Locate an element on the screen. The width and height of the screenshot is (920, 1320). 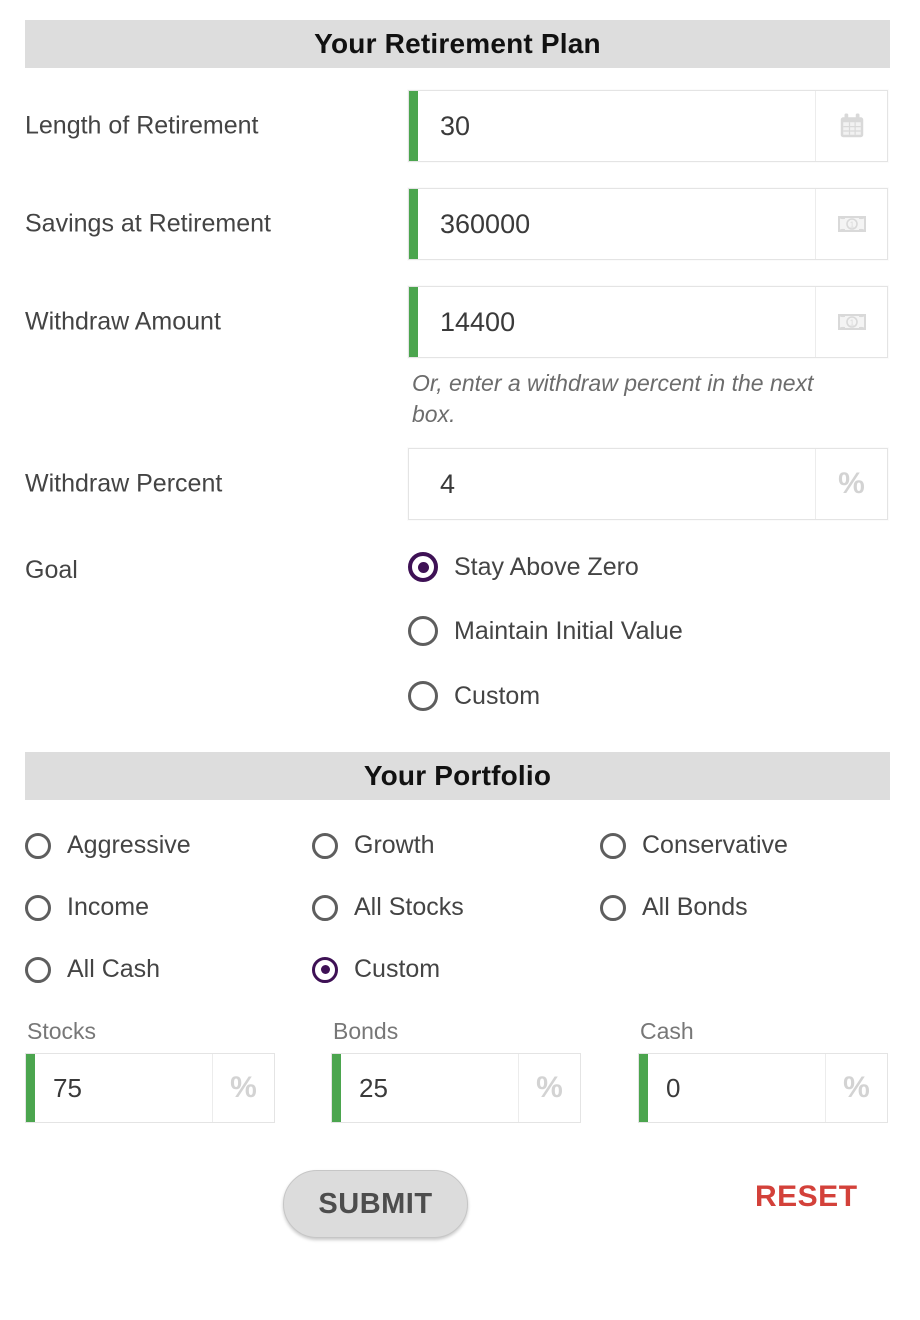
allocation-cash-caption: Cash is located at coordinates (667, 1031).